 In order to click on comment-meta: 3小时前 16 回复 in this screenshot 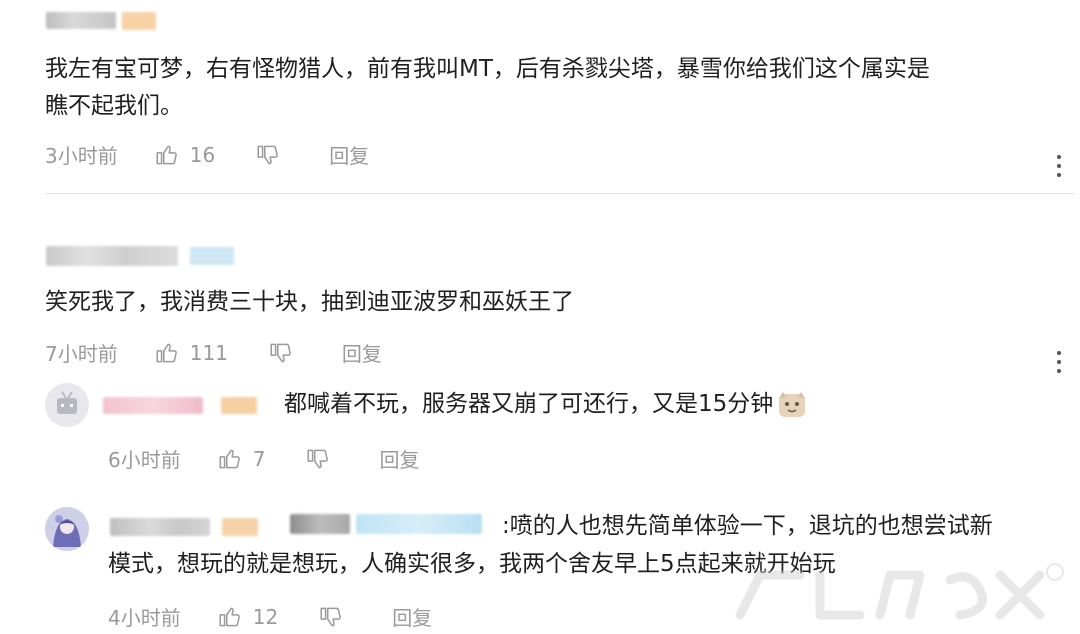, I will do `click(207, 154)`.